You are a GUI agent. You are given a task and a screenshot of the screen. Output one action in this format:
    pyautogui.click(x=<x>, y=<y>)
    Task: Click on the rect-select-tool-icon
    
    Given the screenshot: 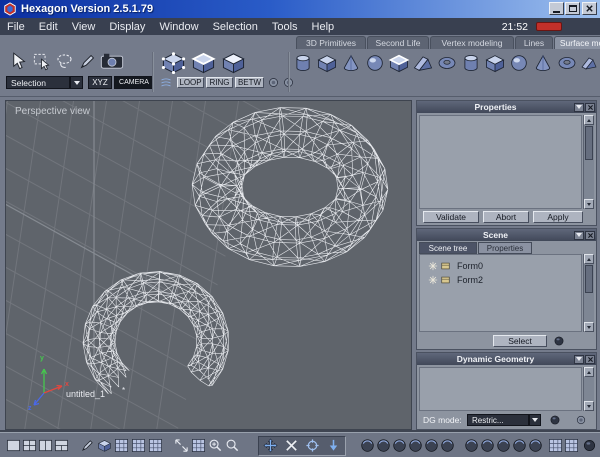 What is the action you would take?
    pyautogui.click(x=41, y=61)
    